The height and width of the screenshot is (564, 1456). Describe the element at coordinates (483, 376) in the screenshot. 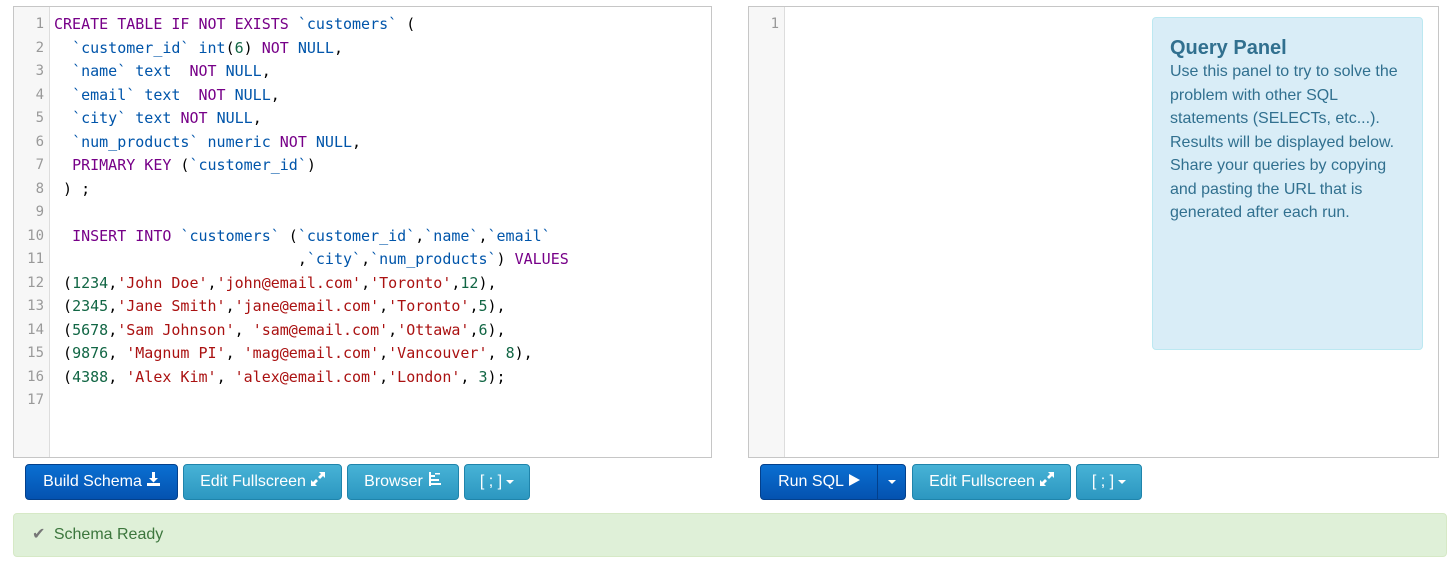

I see `sql-number: 3` at that location.